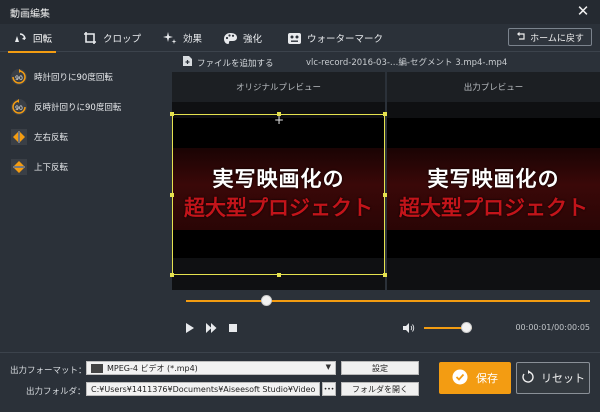  Describe the element at coordinates (487, 378) in the screenshot. I see `save-label: 保存` at that location.